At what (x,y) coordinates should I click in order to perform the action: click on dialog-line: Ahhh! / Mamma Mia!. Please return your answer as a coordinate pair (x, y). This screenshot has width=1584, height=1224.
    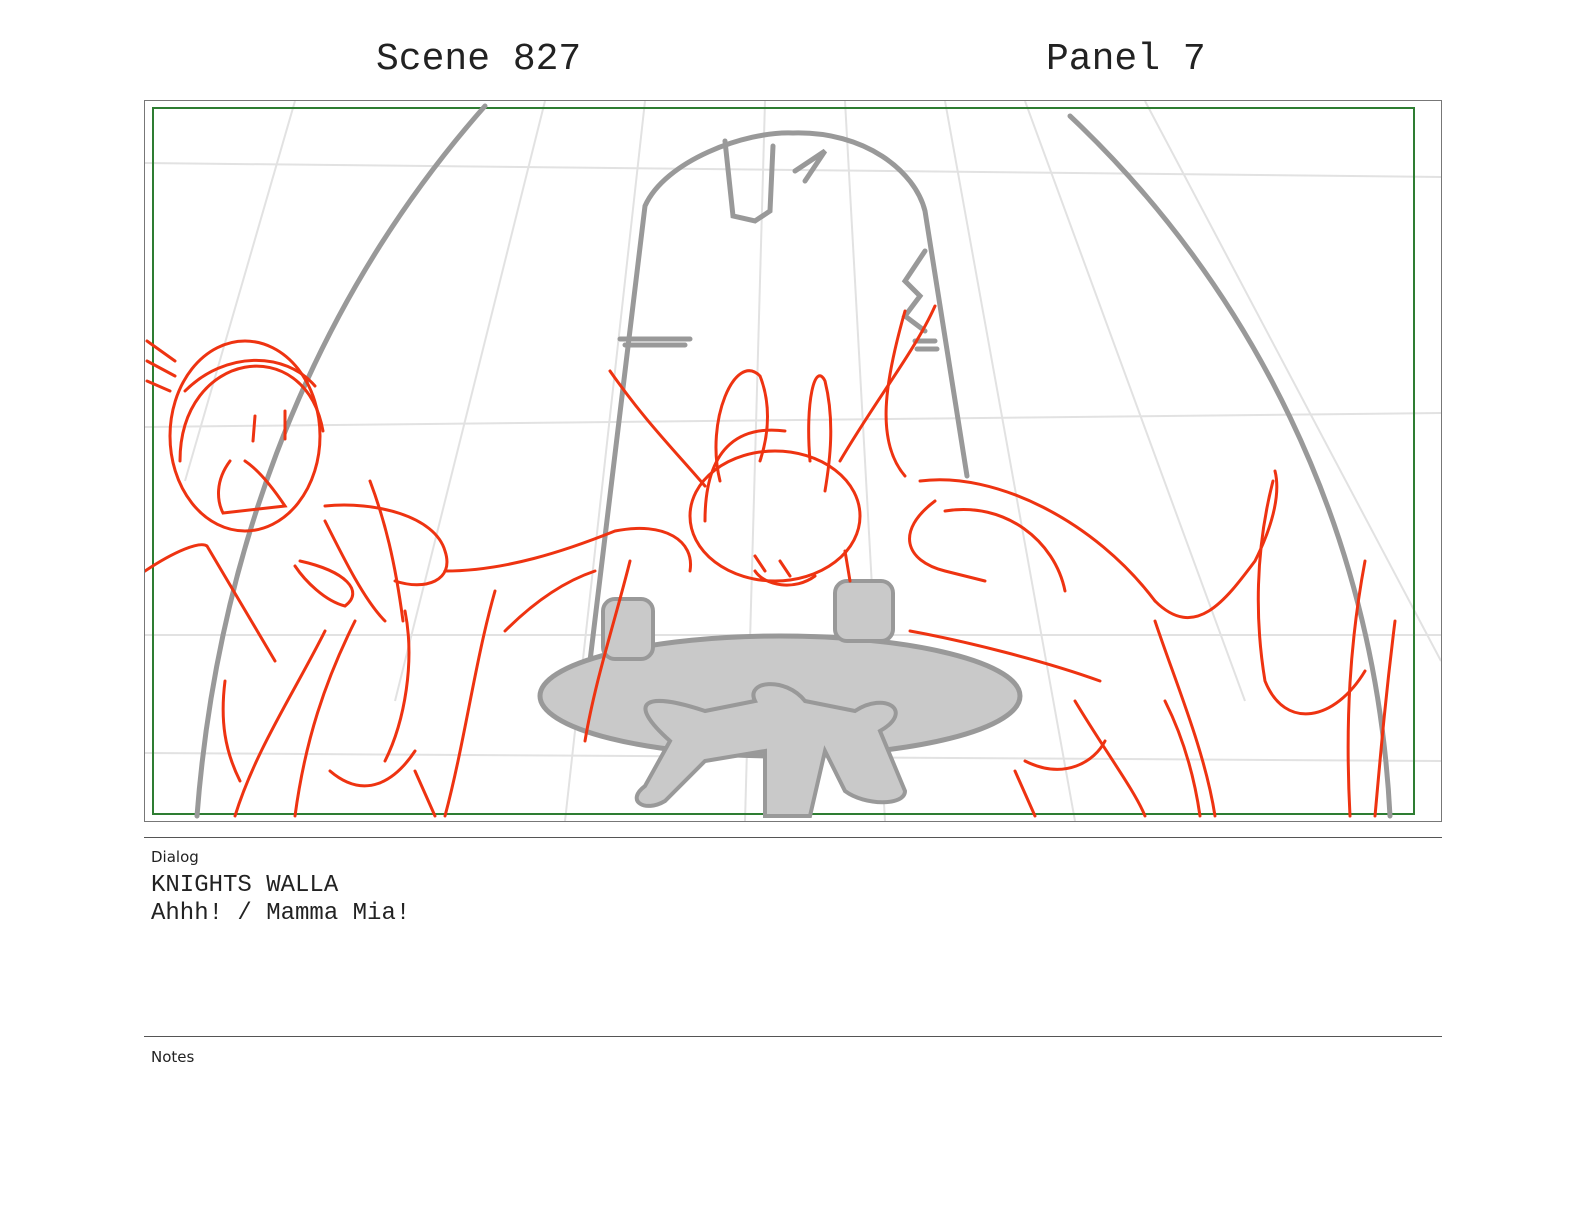
    Looking at the image, I should click on (281, 913).